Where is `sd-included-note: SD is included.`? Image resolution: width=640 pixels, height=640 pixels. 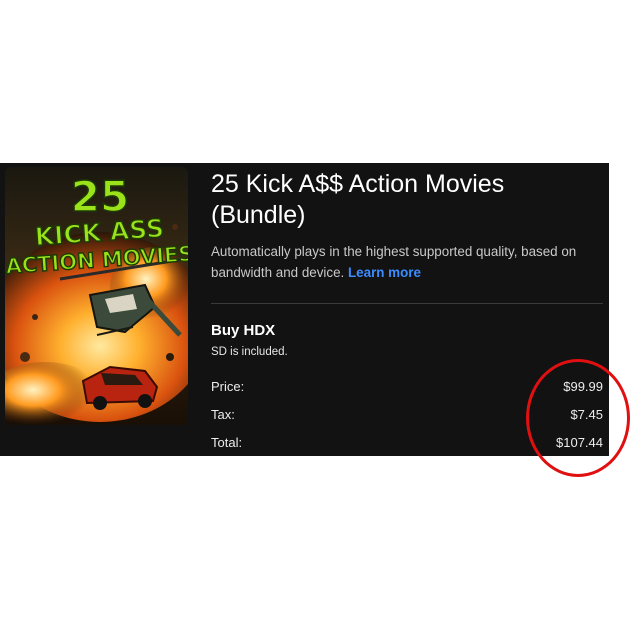
sd-included-note: SD is included. is located at coordinates (249, 352).